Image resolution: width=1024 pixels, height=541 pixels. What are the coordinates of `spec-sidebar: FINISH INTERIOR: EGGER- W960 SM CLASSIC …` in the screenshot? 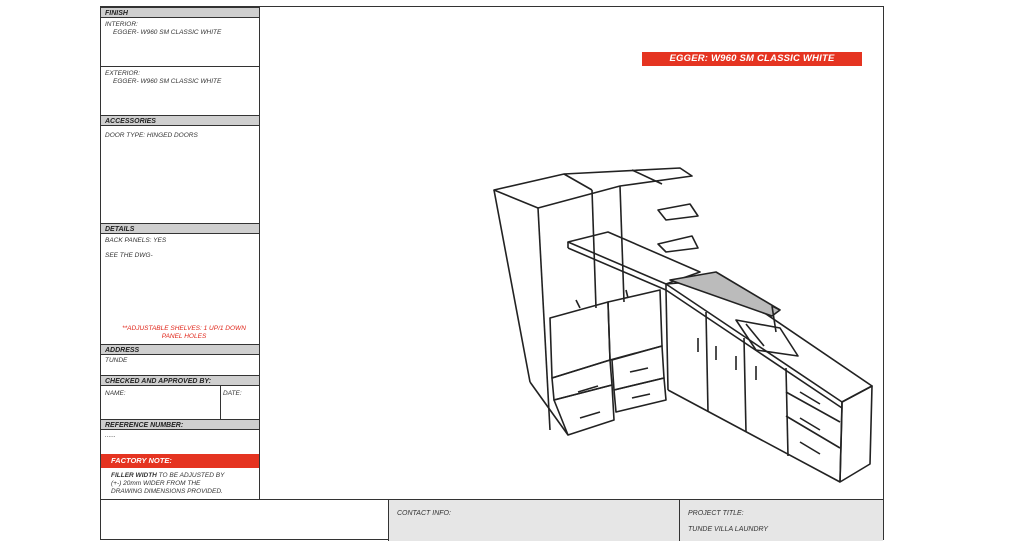 It's located at (180, 253).